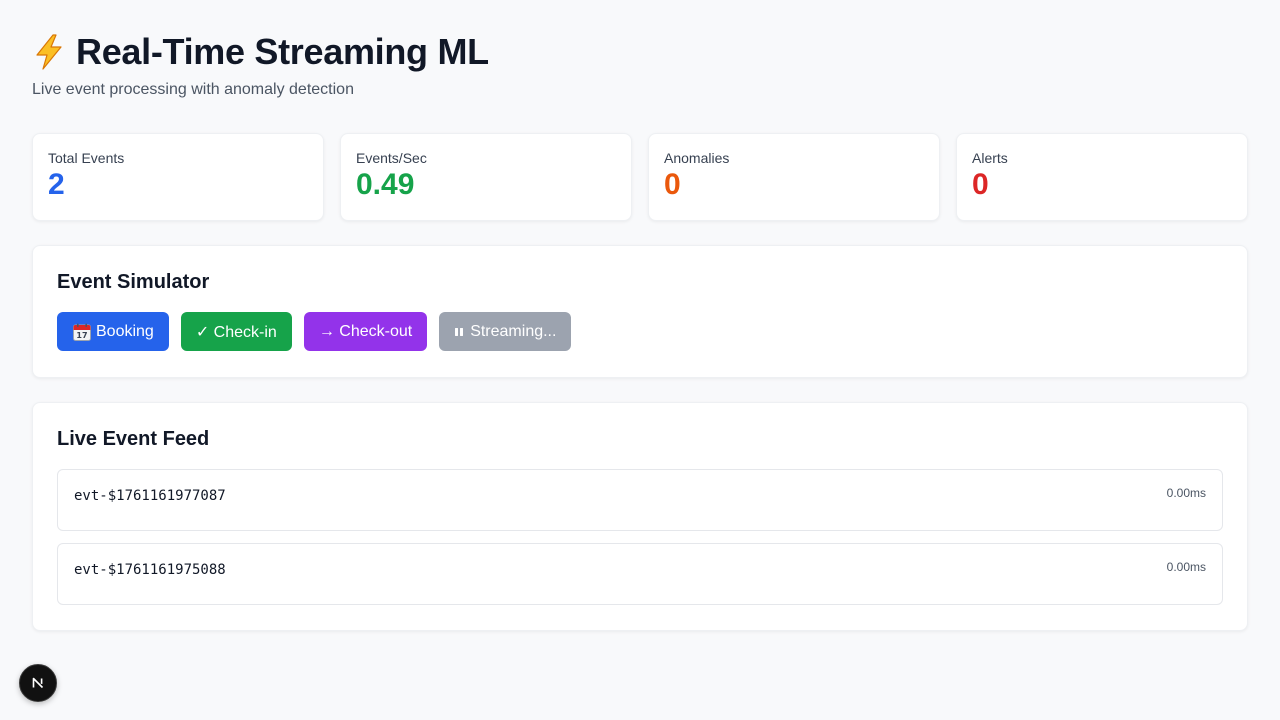 The image size is (1280, 720). Describe the element at coordinates (794, 177) in the screenshot. I see `stat-card-anomalies: Anomalies 0` at that location.